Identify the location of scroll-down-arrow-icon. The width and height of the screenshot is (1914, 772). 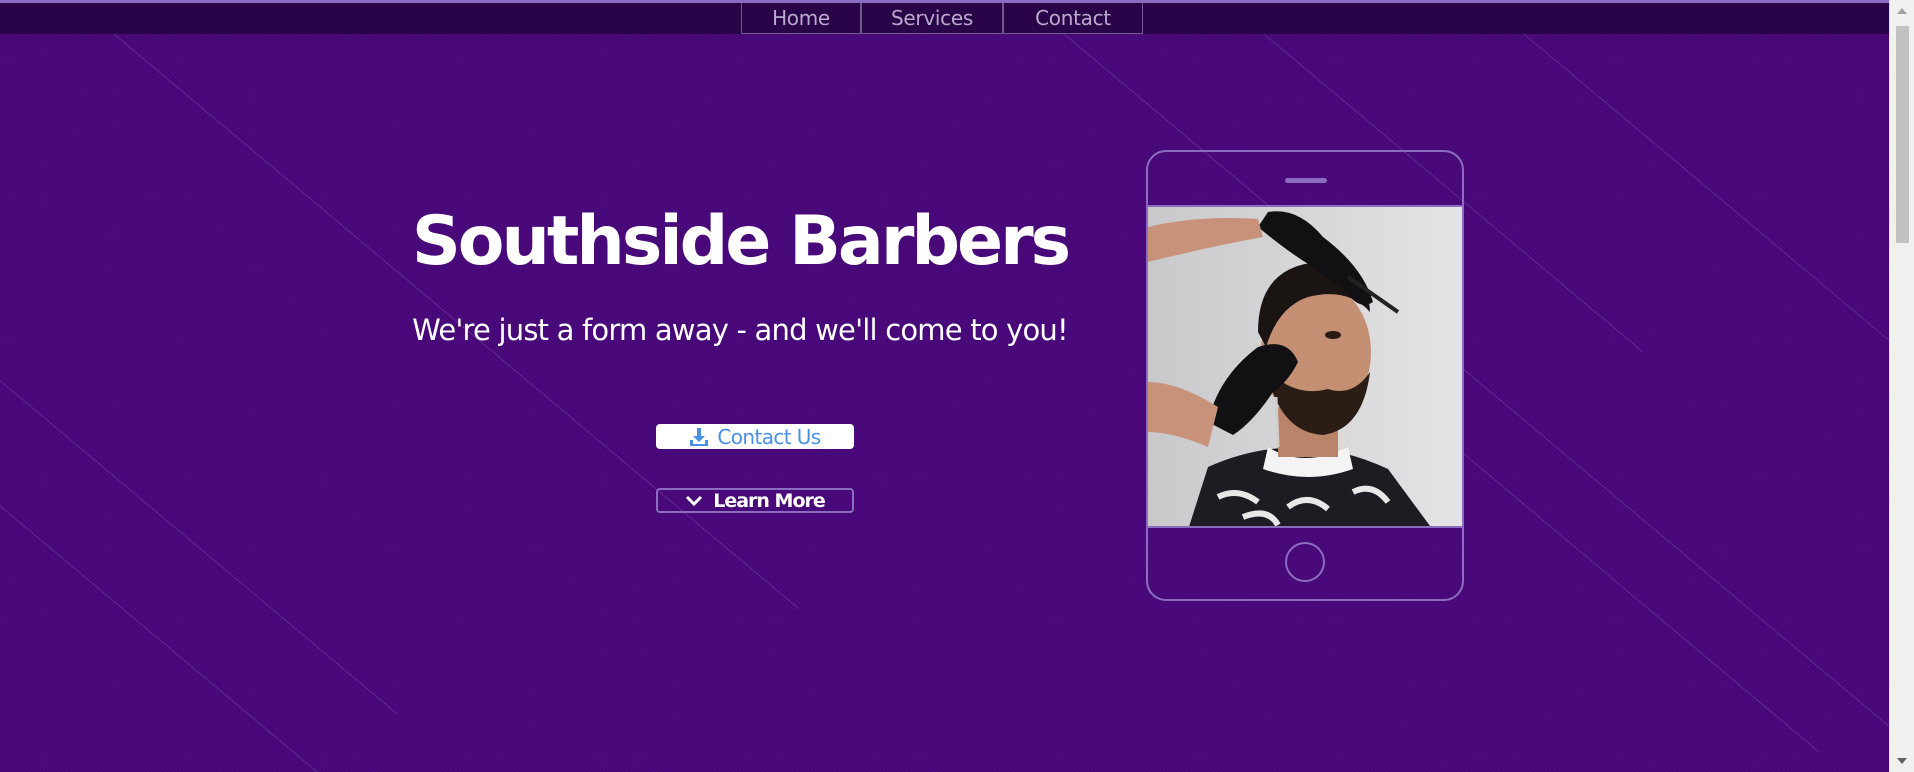
(1902, 761).